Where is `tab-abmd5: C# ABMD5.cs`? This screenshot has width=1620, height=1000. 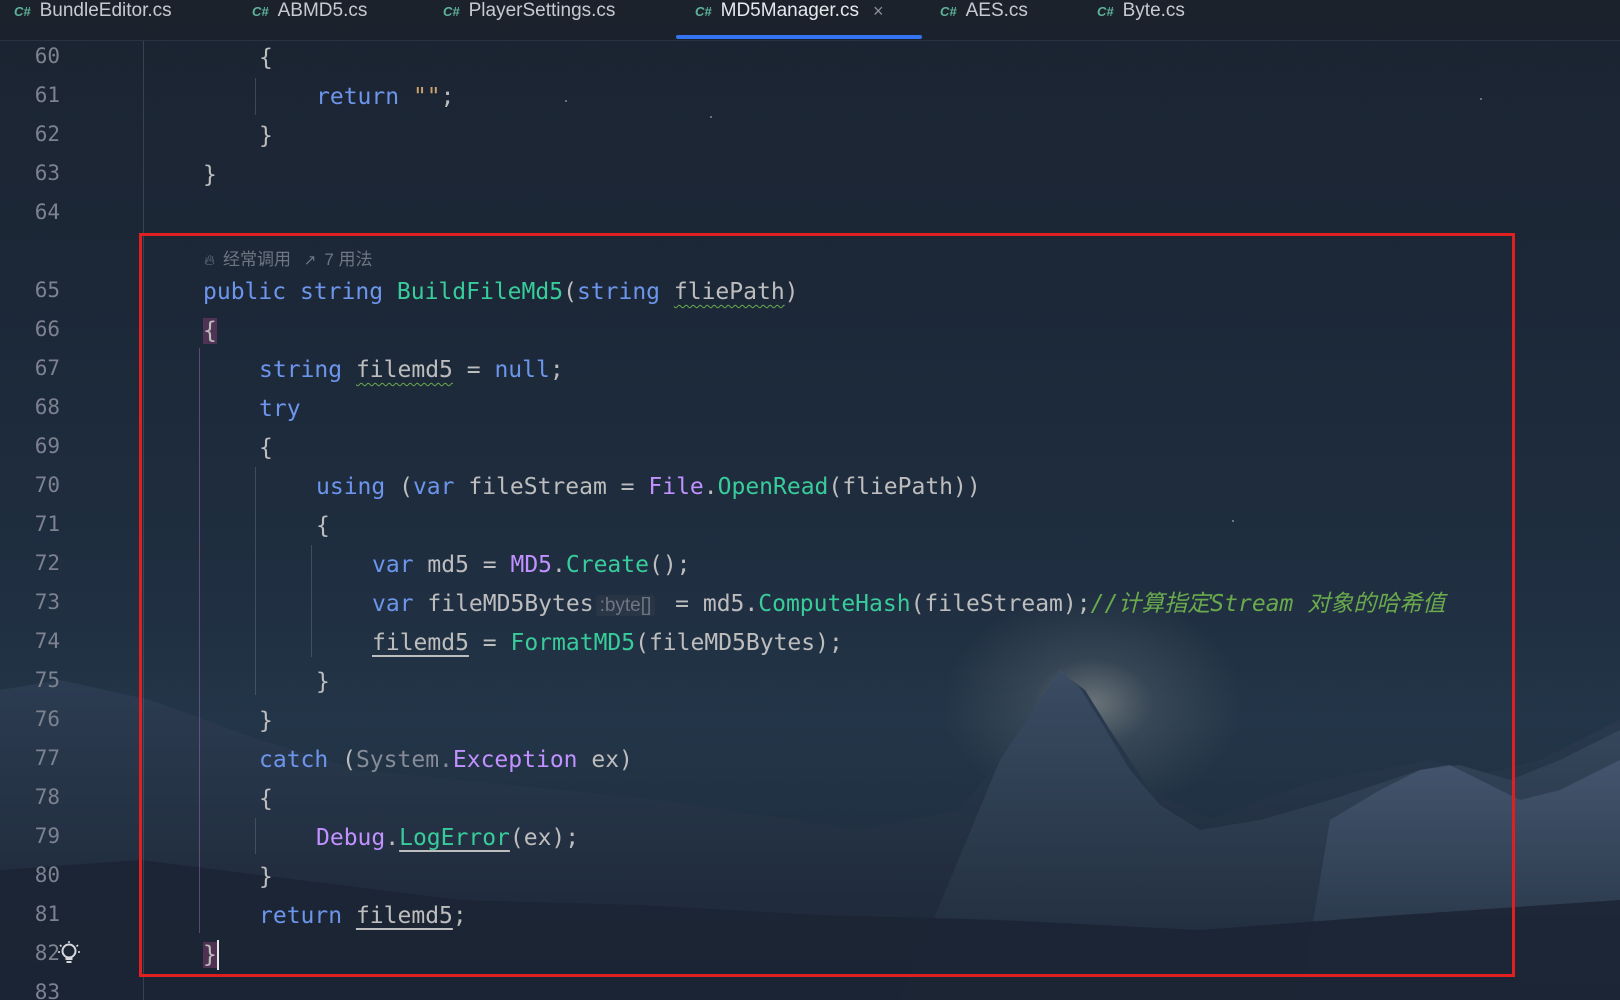
tab-abmd5: C# ABMD5.cs is located at coordinates (309, 20).